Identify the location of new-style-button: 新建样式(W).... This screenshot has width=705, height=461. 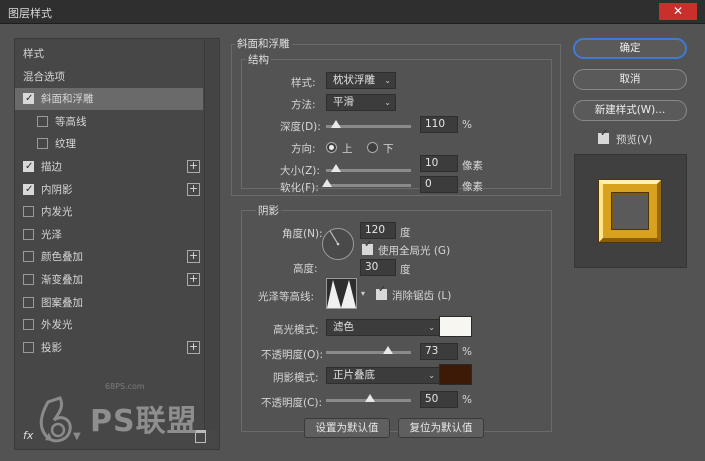
(630, 110).